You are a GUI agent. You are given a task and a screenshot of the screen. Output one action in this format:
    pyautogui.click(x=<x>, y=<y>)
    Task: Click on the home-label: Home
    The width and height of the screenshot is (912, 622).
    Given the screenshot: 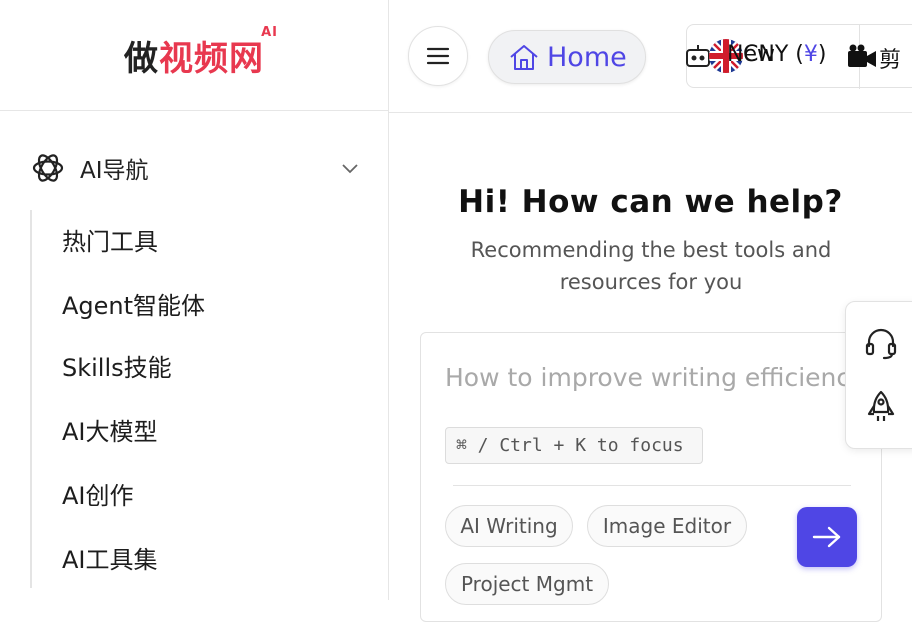 What is the action you would take?
    pyautogui.click(x=587, y=57)
    